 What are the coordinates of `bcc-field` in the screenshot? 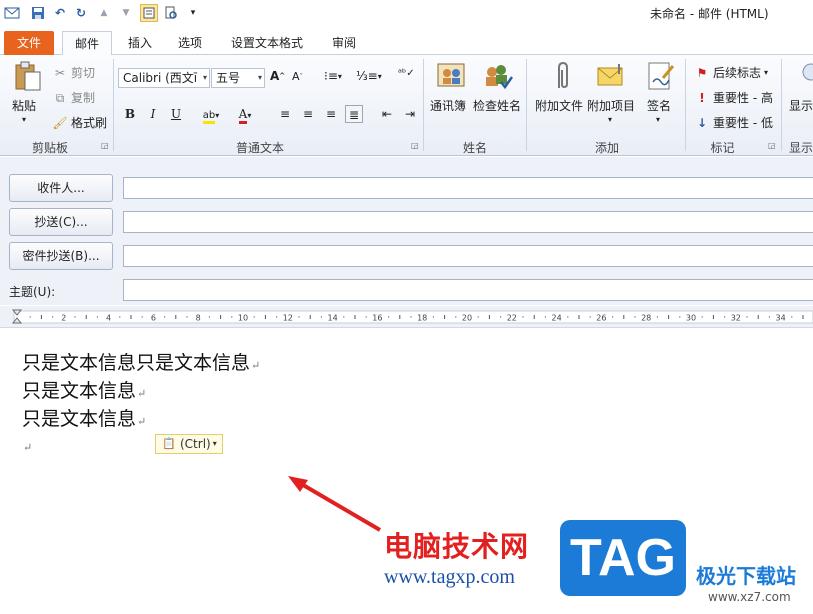 It's located at (468, 256).